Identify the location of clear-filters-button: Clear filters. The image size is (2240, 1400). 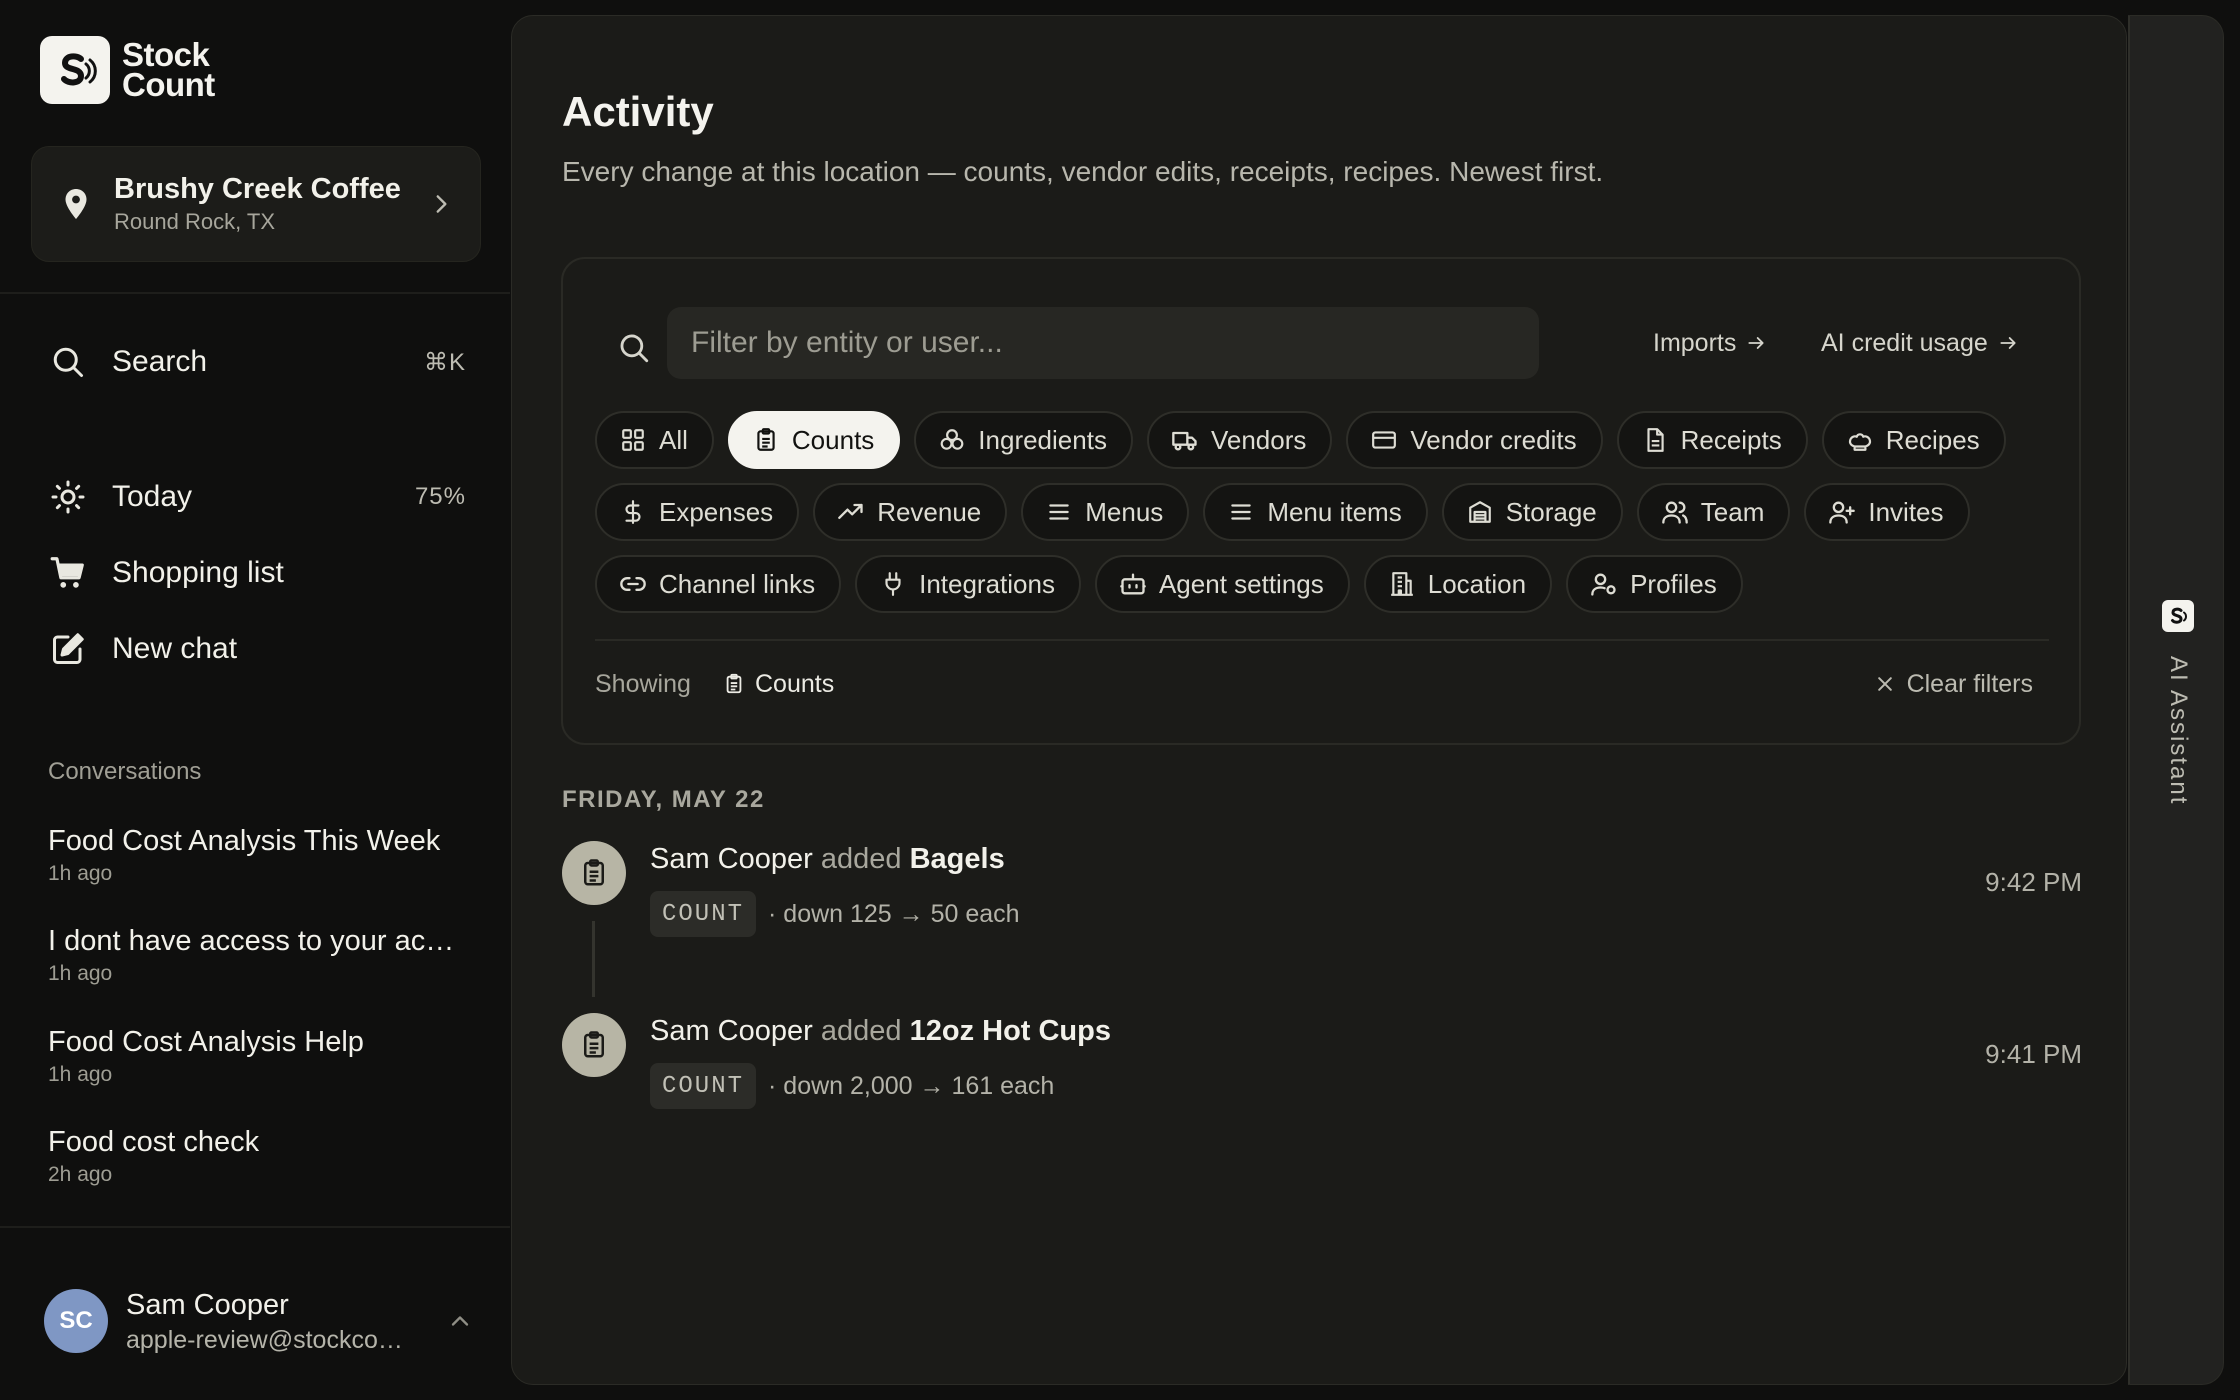
(1954, 684).